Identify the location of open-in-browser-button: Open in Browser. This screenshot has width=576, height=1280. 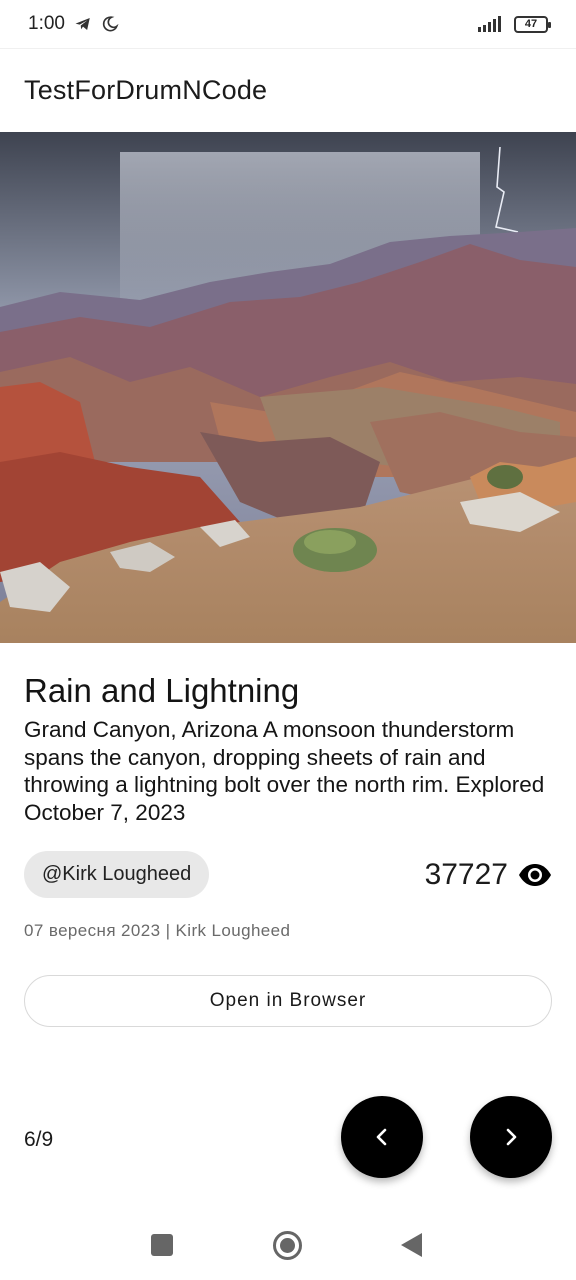
(288, 1001).